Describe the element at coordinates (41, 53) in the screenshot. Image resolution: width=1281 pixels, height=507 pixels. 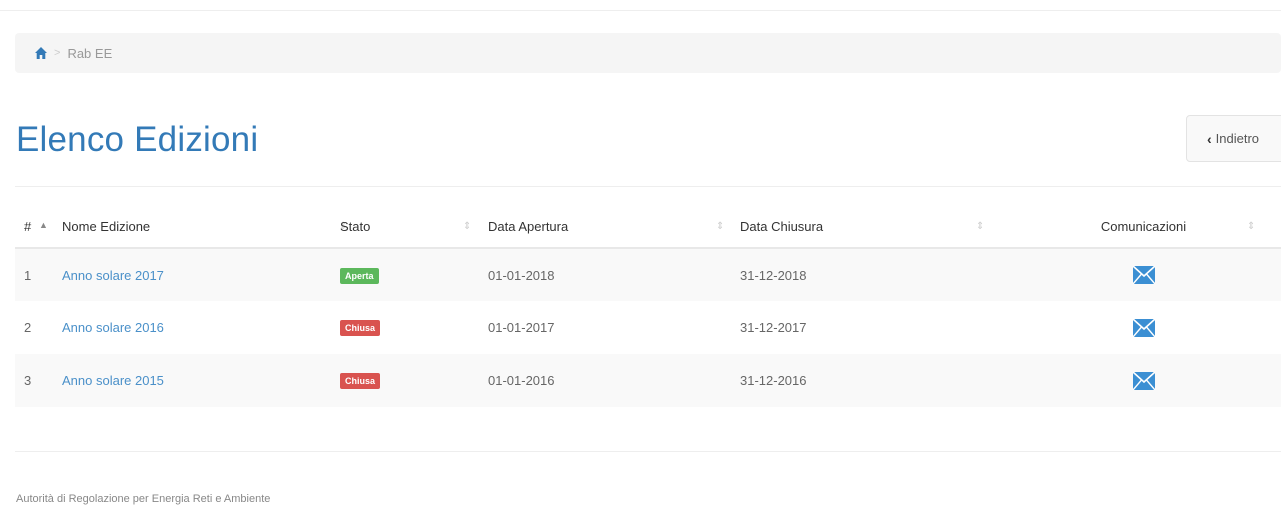
I see `home-icon` at that location.